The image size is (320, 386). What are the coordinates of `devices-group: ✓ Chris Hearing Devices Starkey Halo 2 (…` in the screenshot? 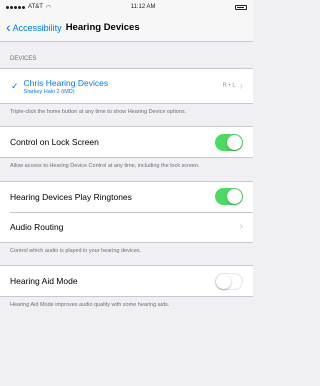 It's located at (126, 86).